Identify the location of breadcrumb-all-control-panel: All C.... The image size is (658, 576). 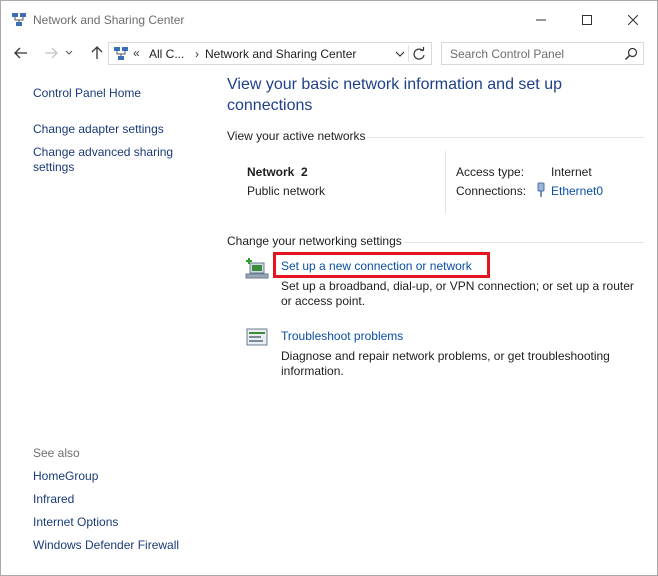
(166, 54).